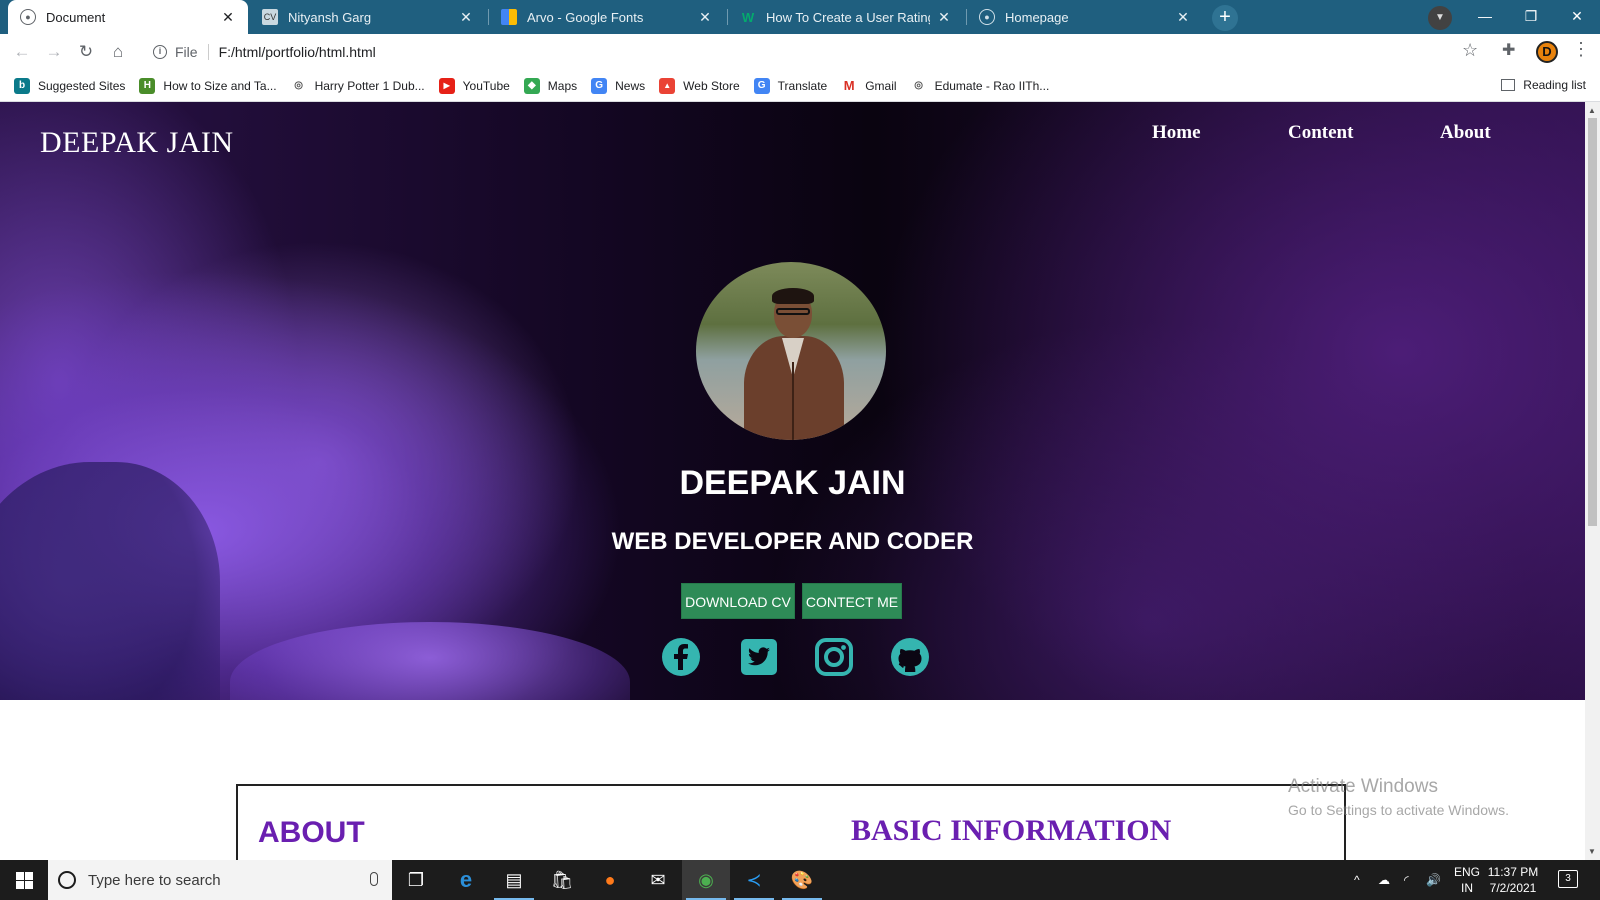  What do you see at coordinates (1577, 17) in the screenshot?
I see `window-close-icon: ✕` at bounding box center [1577, 17].